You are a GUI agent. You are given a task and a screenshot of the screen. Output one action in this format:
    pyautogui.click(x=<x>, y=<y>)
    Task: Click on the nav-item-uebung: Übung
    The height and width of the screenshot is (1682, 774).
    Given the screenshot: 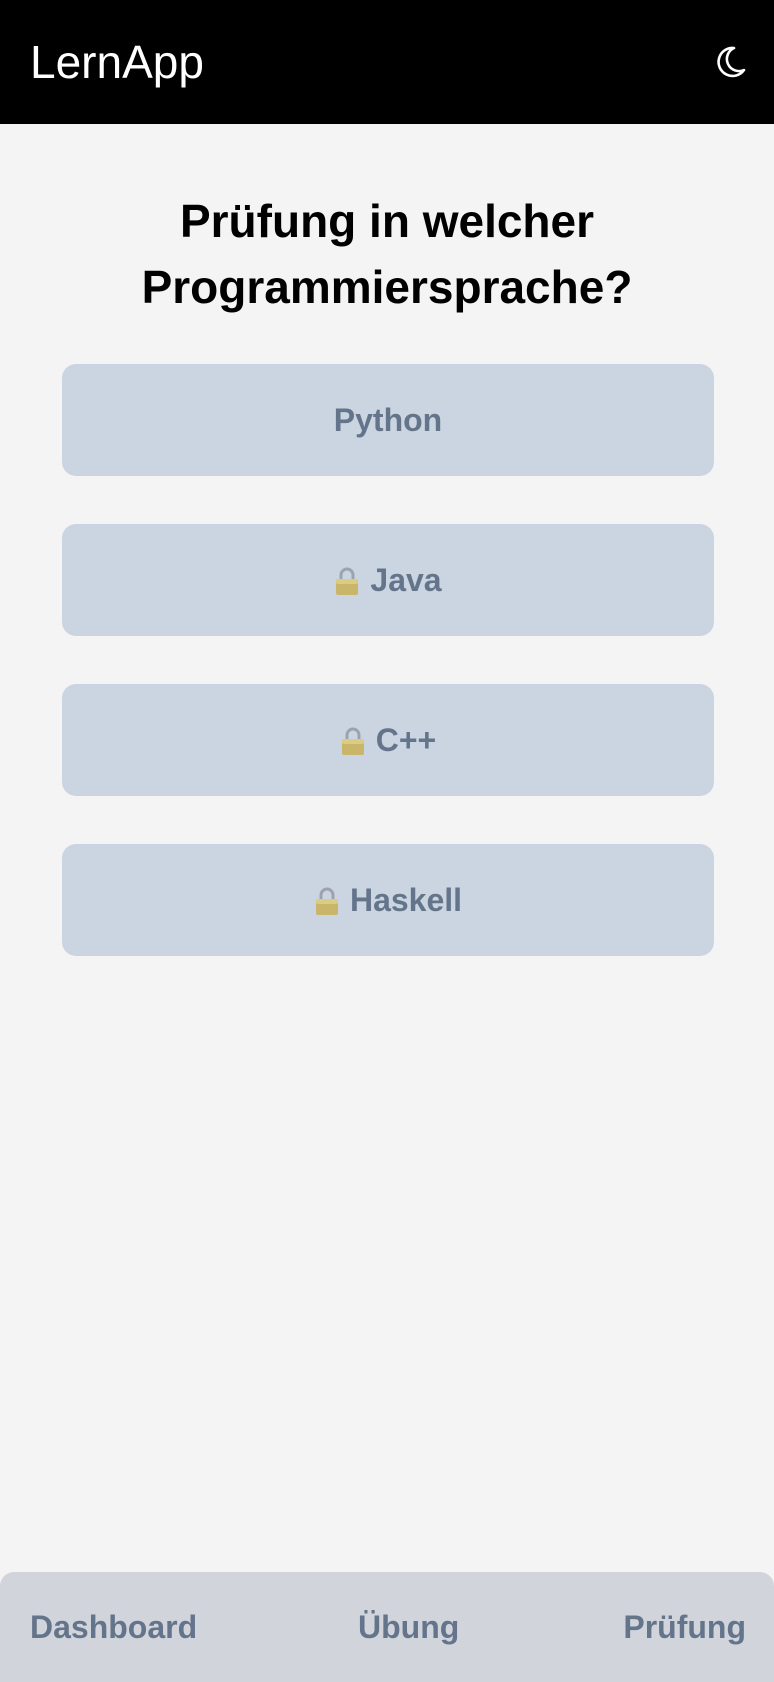 What is the action you would take?
    pyautogui.click(x=408, y=1627)
    